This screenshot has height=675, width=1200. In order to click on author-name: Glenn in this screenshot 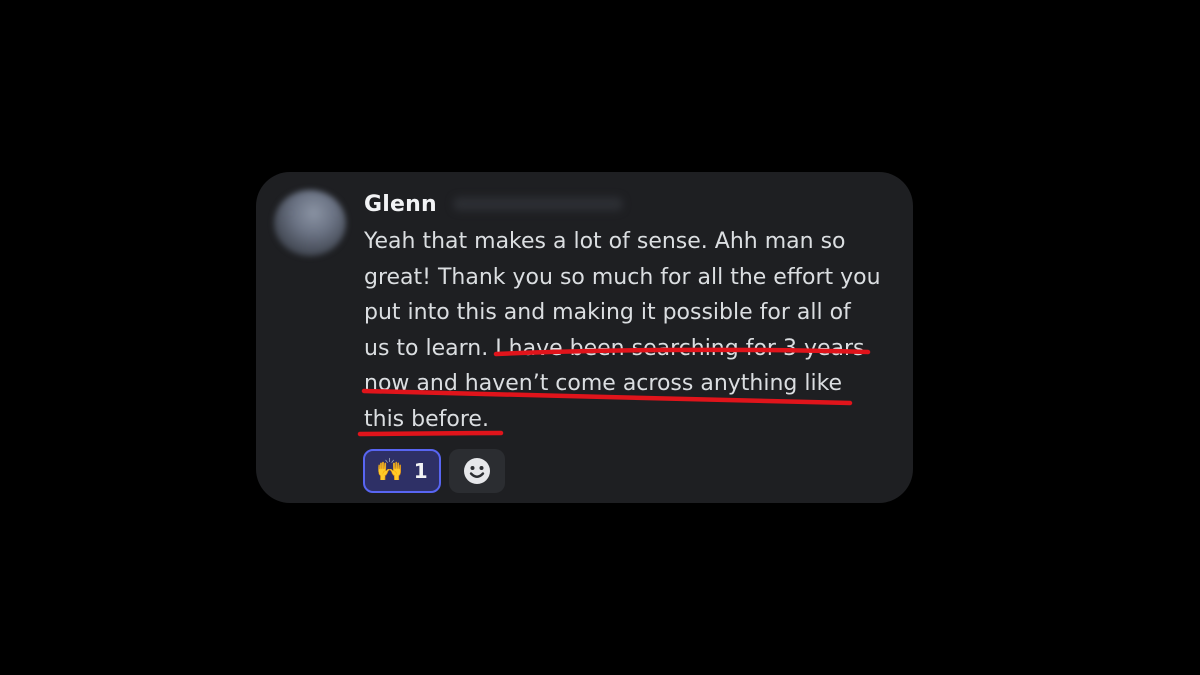, I will do `click(400, 204)`.